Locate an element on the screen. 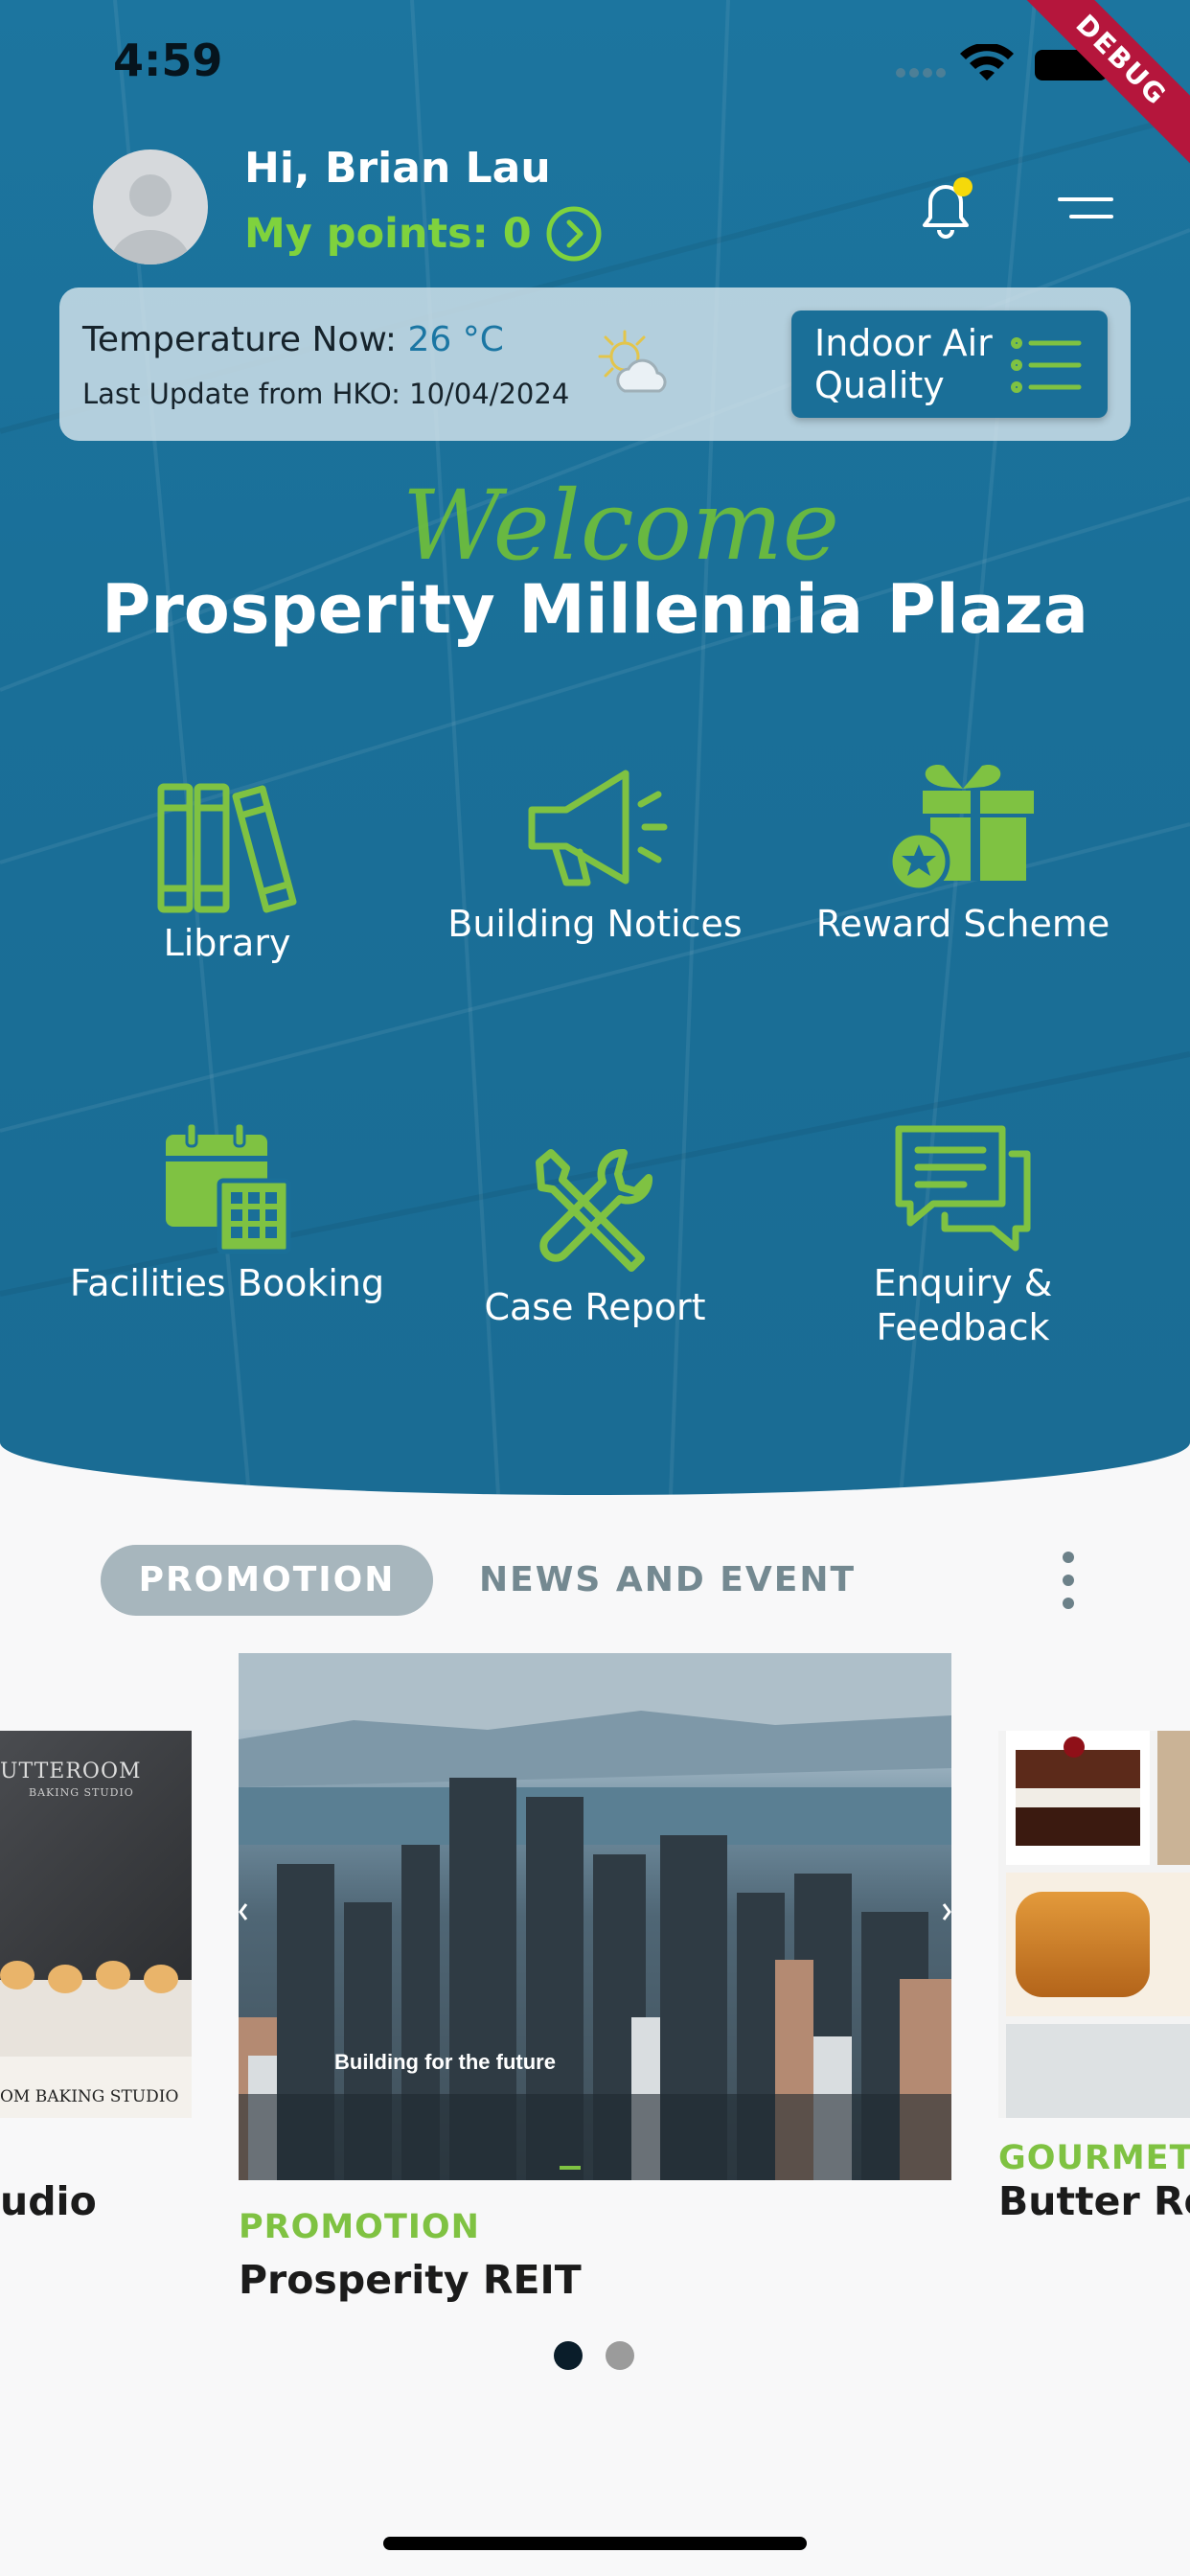  city-skyline-image is located at coordinates (595, 1916).